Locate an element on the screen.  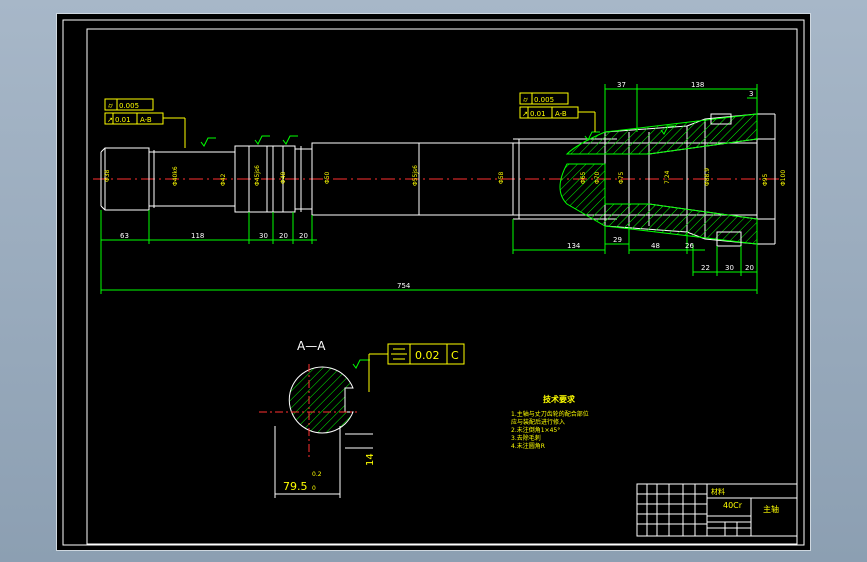
dim-48: 48 is located at coordinates (655, 246).